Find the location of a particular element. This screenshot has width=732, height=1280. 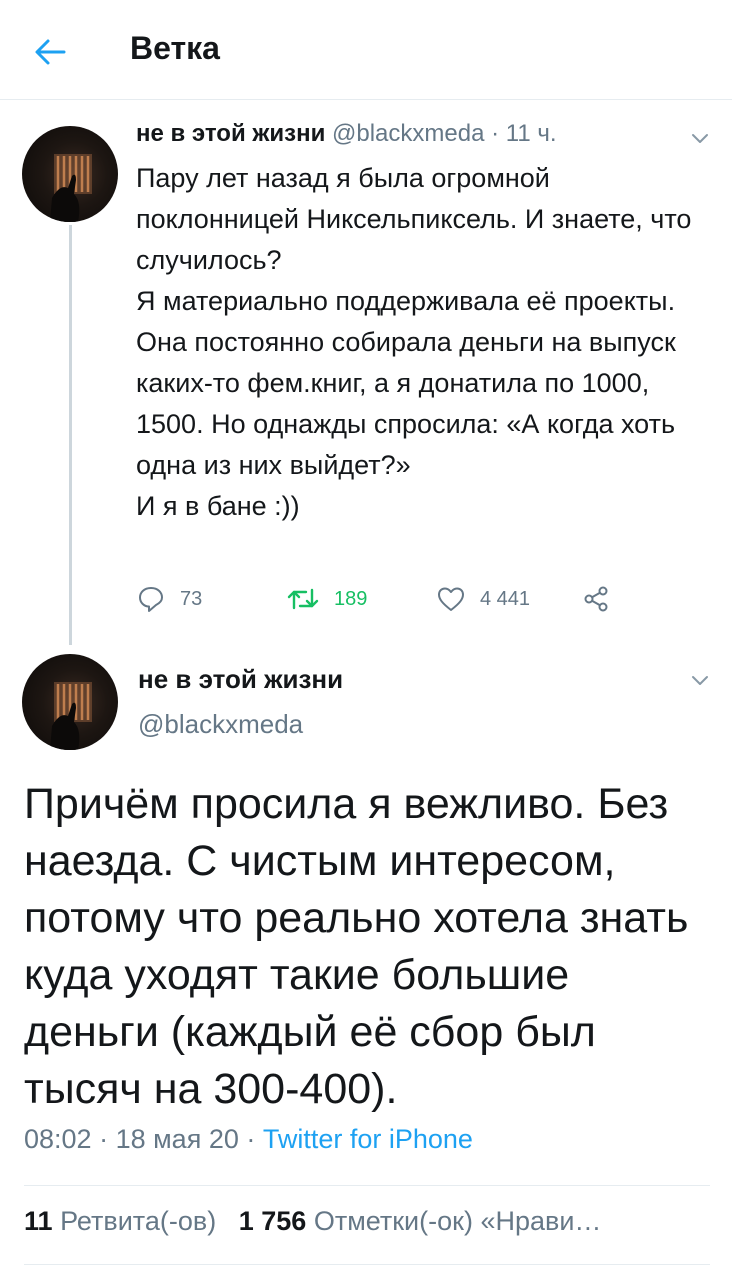

like-icon is located at coordinates (451, 599).